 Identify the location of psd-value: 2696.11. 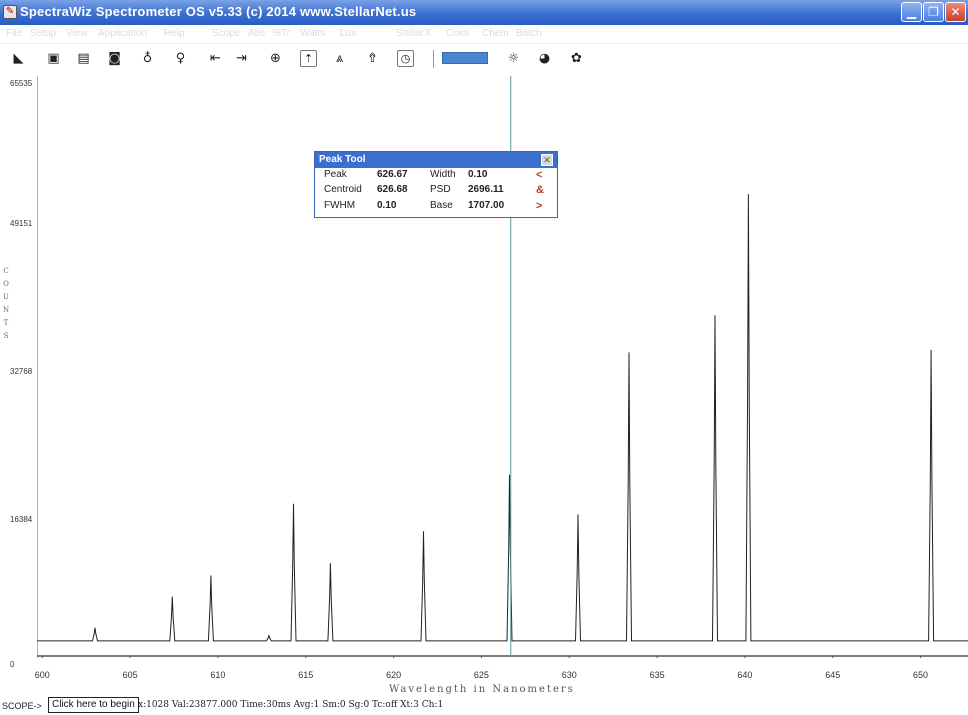
(486, 189).